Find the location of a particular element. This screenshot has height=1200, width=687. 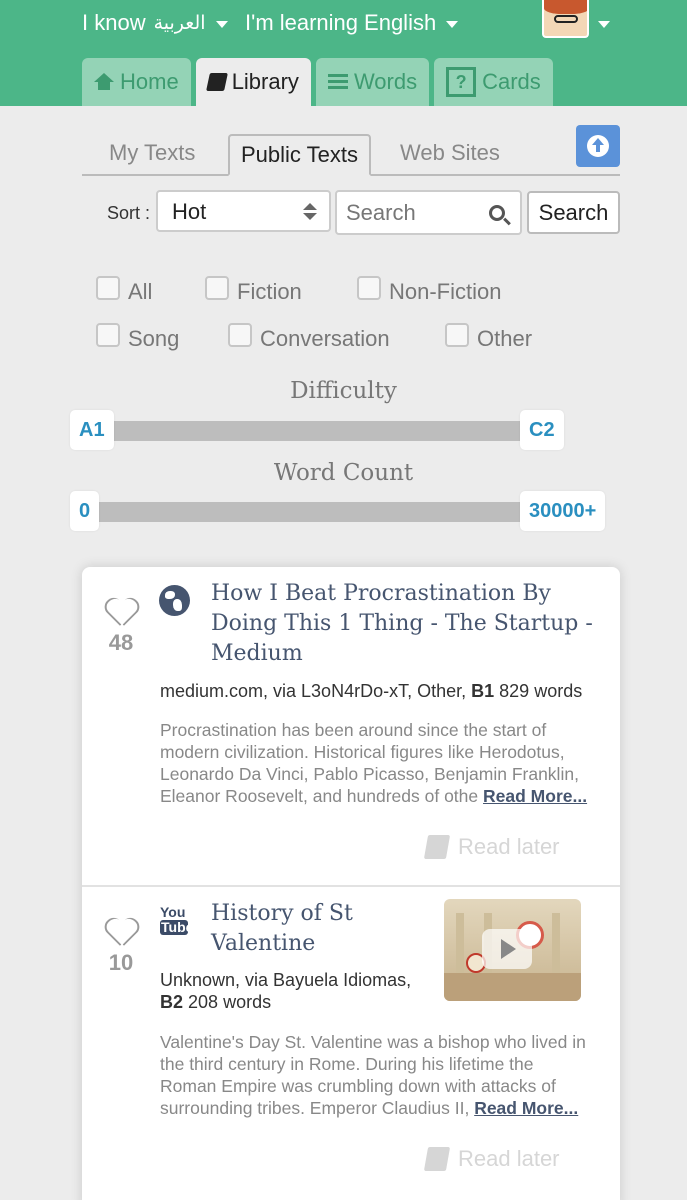

tab-library-label: Library is located at coordinates (265, 81).